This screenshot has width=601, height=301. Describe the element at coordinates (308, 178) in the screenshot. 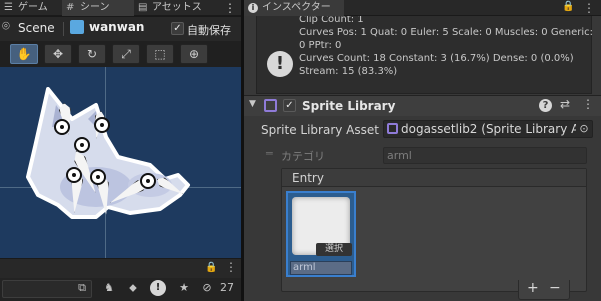

I see `entry-header-label: Entry` at that location.